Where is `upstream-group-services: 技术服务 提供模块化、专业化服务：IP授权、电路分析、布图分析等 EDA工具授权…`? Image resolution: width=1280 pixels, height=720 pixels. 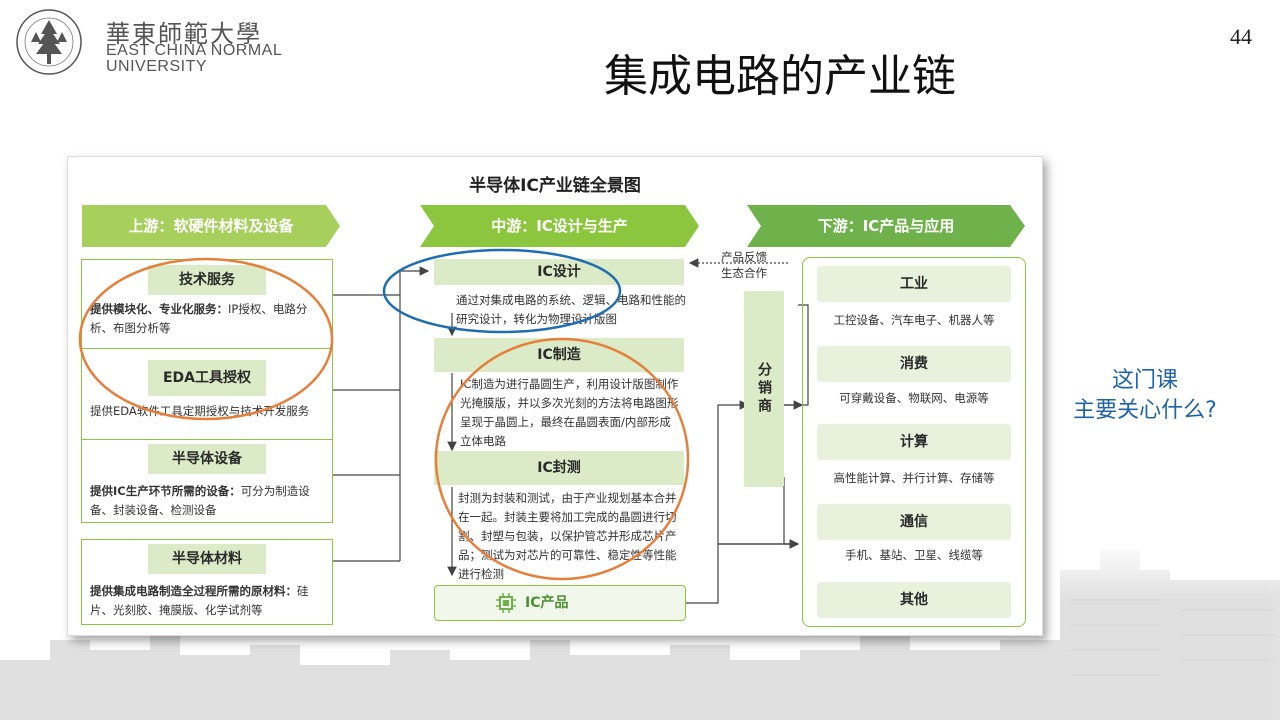
upstream-group-services: 技术服务 提供模块化、专业化服务：IP授权、电路分析、布图分析等 EDA工具授权… is located at coordinates (207, 350).